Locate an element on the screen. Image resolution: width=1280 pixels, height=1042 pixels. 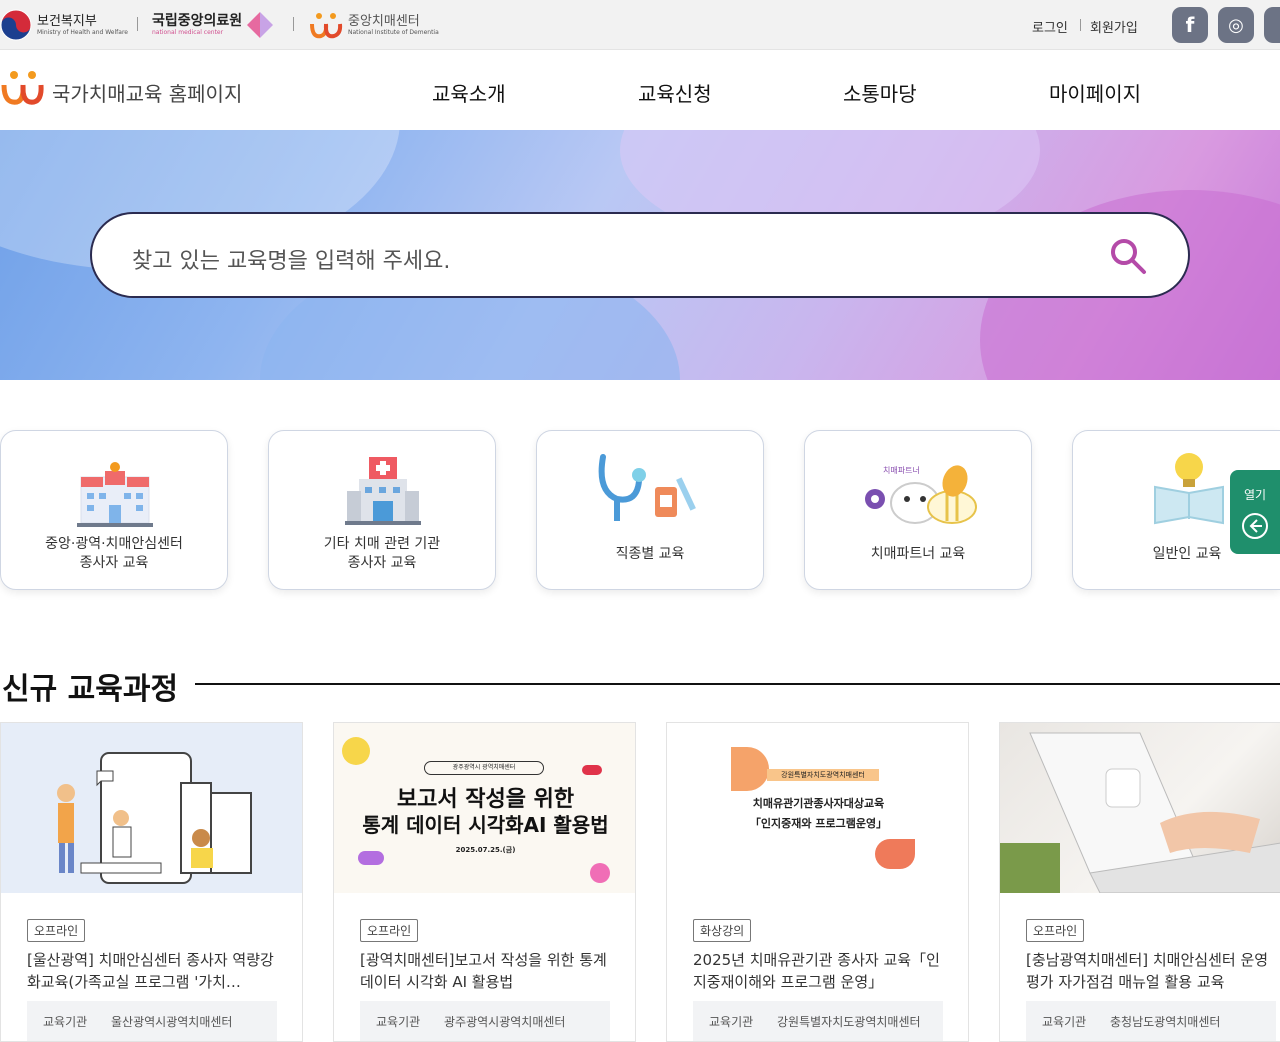
ministry-name-en: Ministry of Health and Welfare is located at coordinates (82, 32).